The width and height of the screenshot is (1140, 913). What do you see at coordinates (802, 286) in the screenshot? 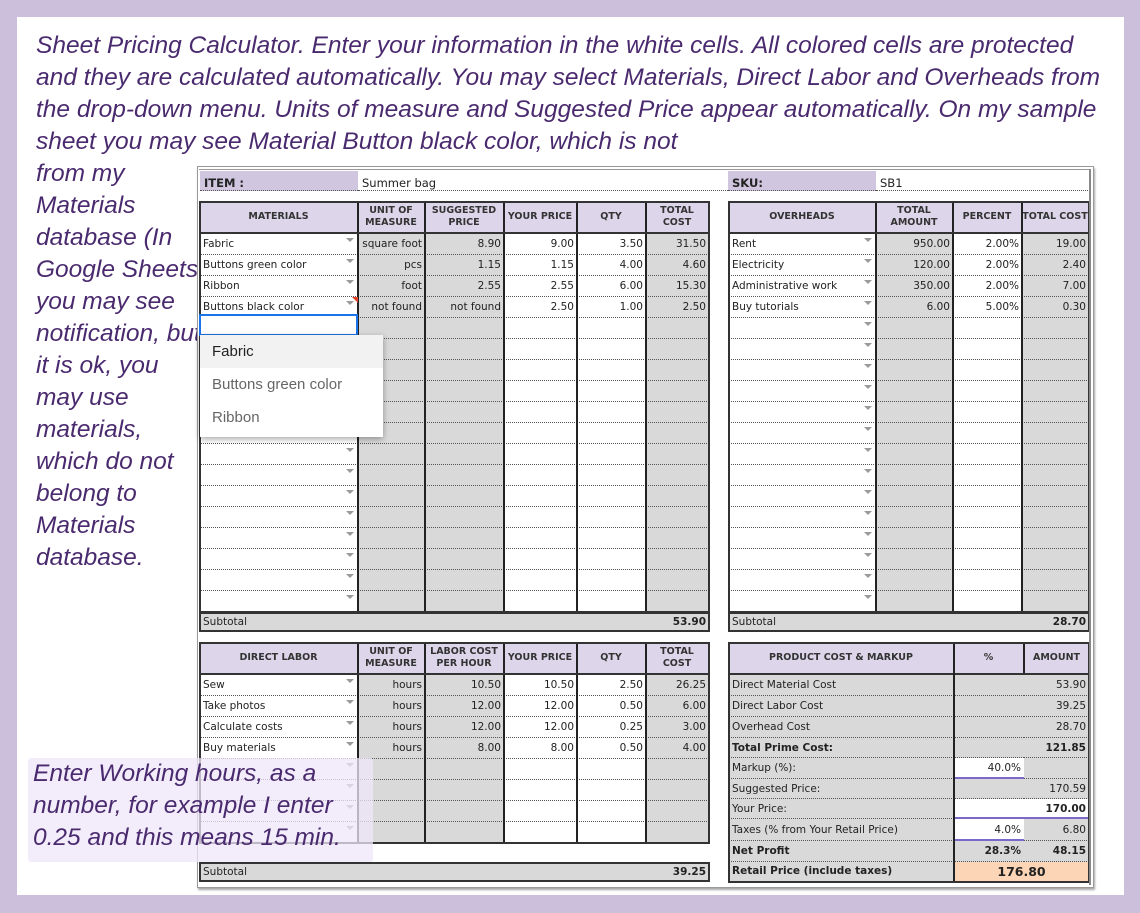
I see `overheads-row-2-name: Administrative work` at bounding box center [802, 286].